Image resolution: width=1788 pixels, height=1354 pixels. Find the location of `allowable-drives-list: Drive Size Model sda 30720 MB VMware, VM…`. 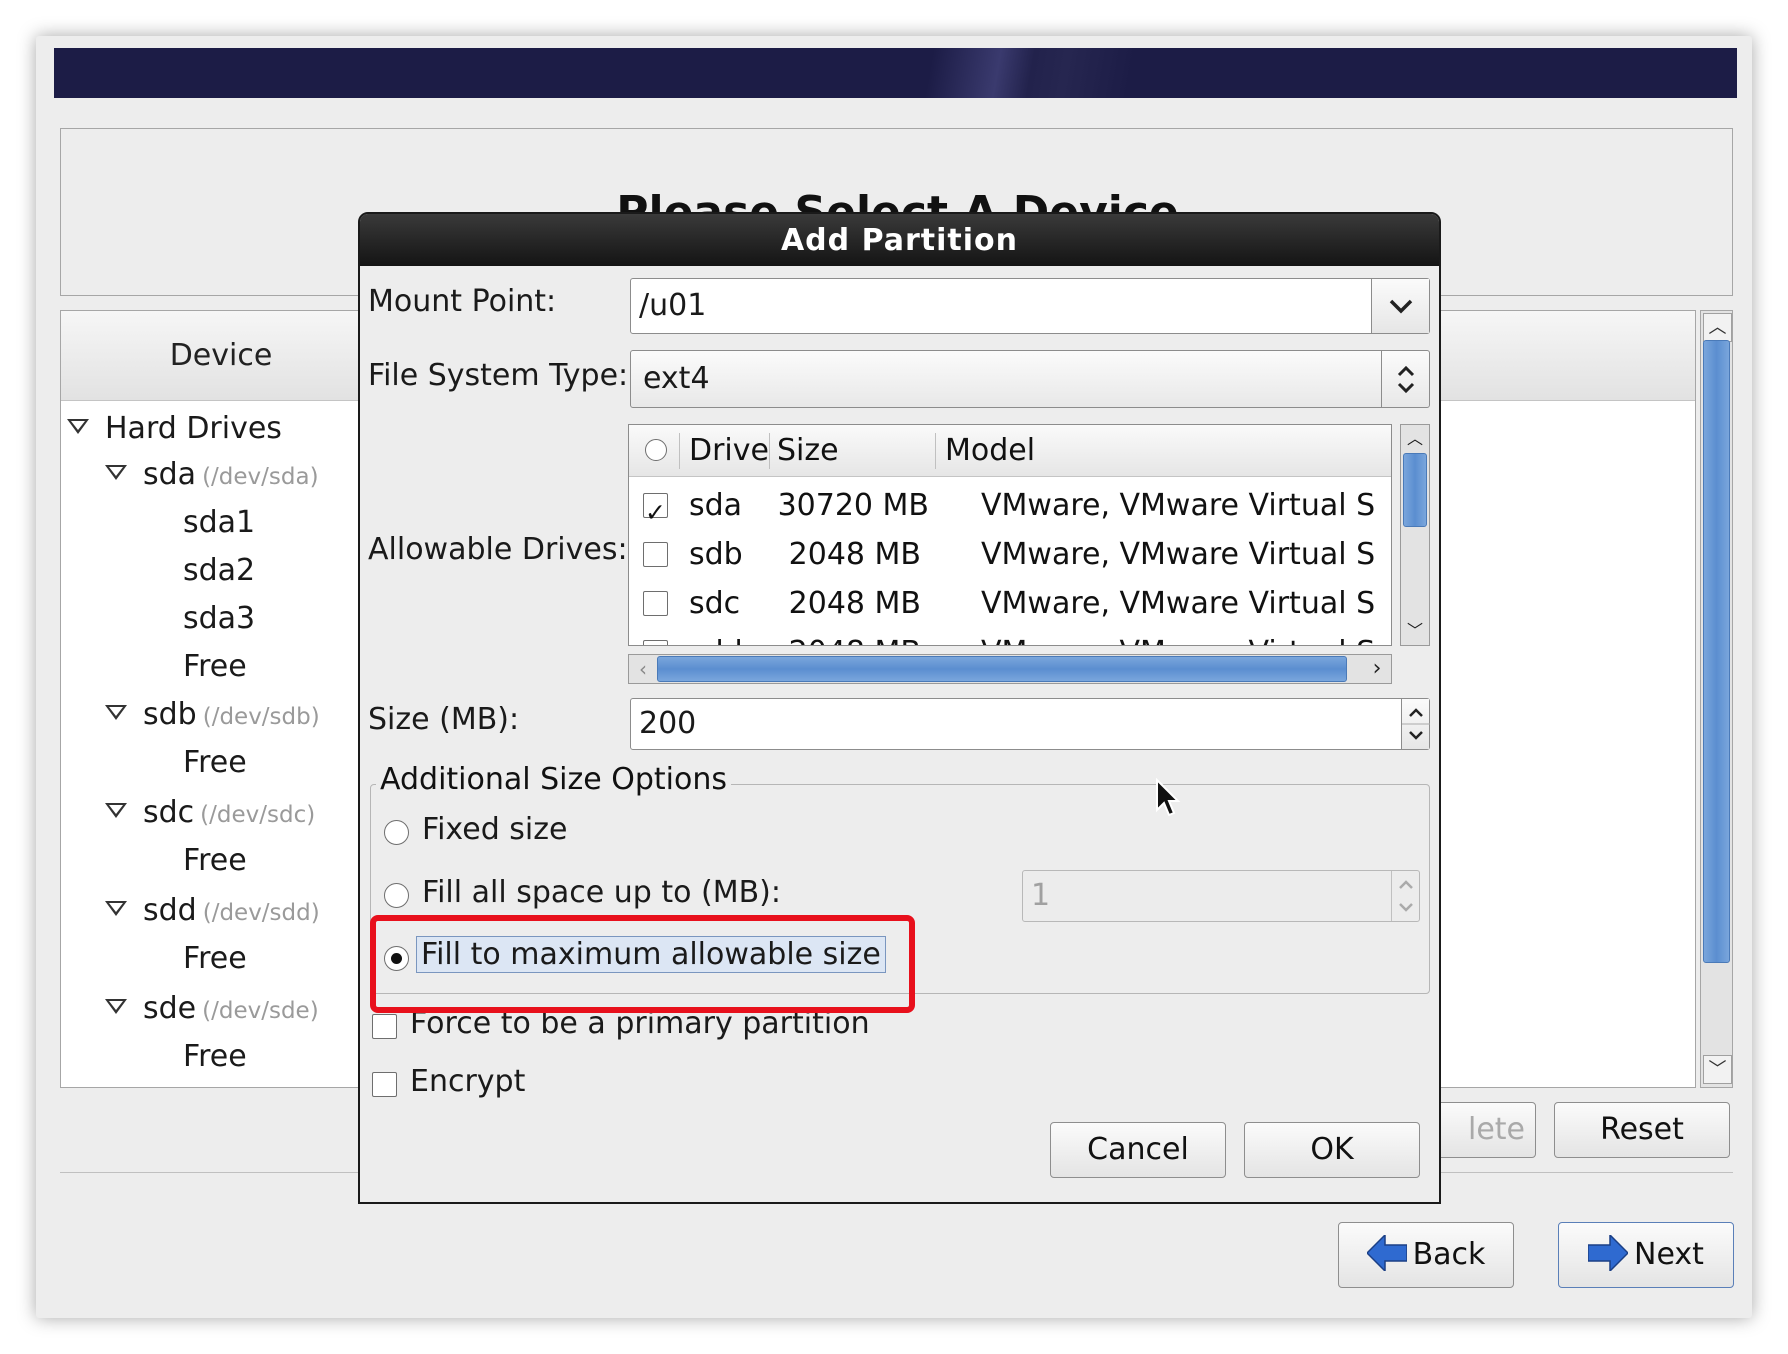

allowable-drives-list: Drive Size Model sda 30720 MB VMware, VM… is located at coordinates (1010, 535).